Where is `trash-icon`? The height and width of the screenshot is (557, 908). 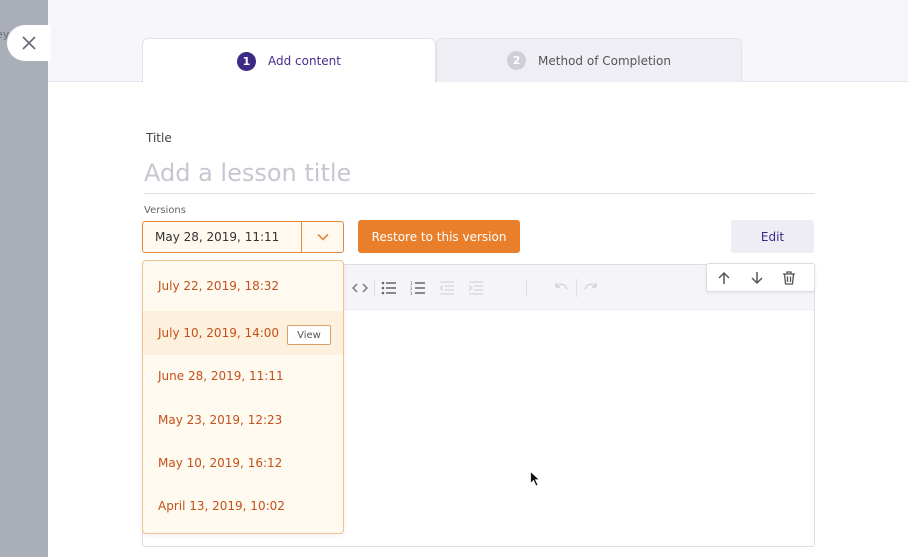
trash-icon is located at coordinates (789, 278).